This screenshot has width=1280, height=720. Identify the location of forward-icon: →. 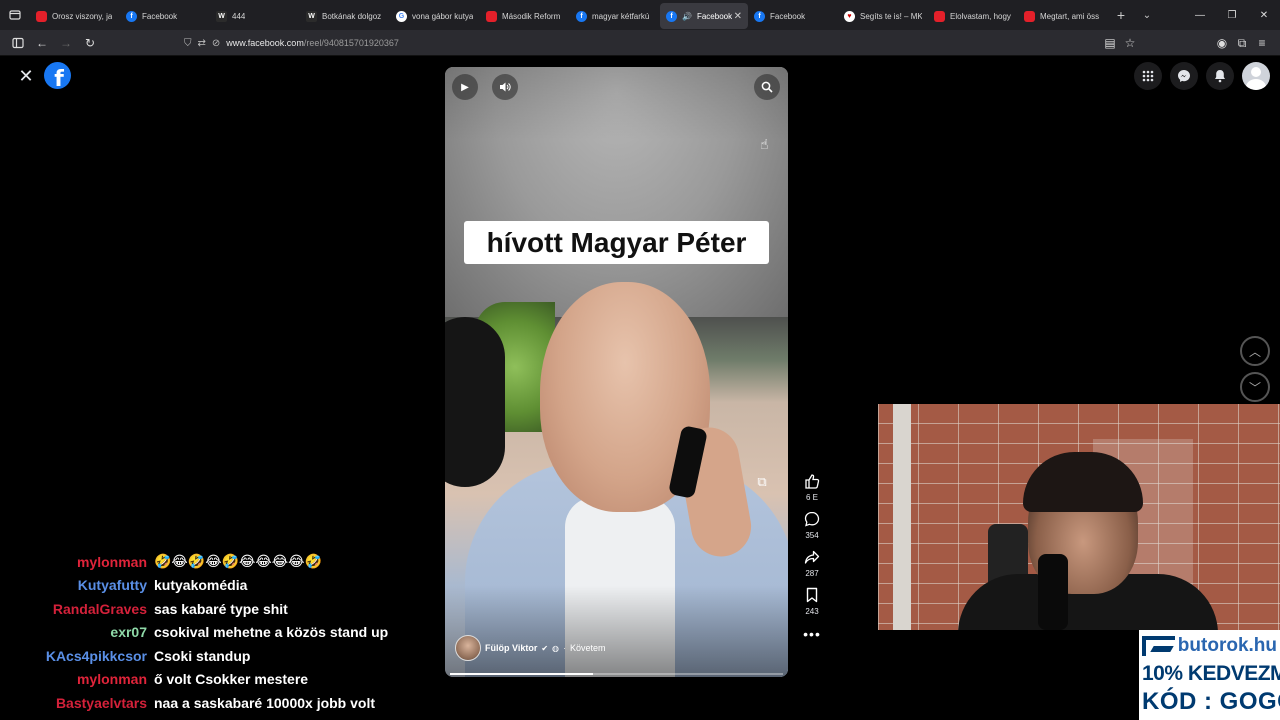
(66, 43).